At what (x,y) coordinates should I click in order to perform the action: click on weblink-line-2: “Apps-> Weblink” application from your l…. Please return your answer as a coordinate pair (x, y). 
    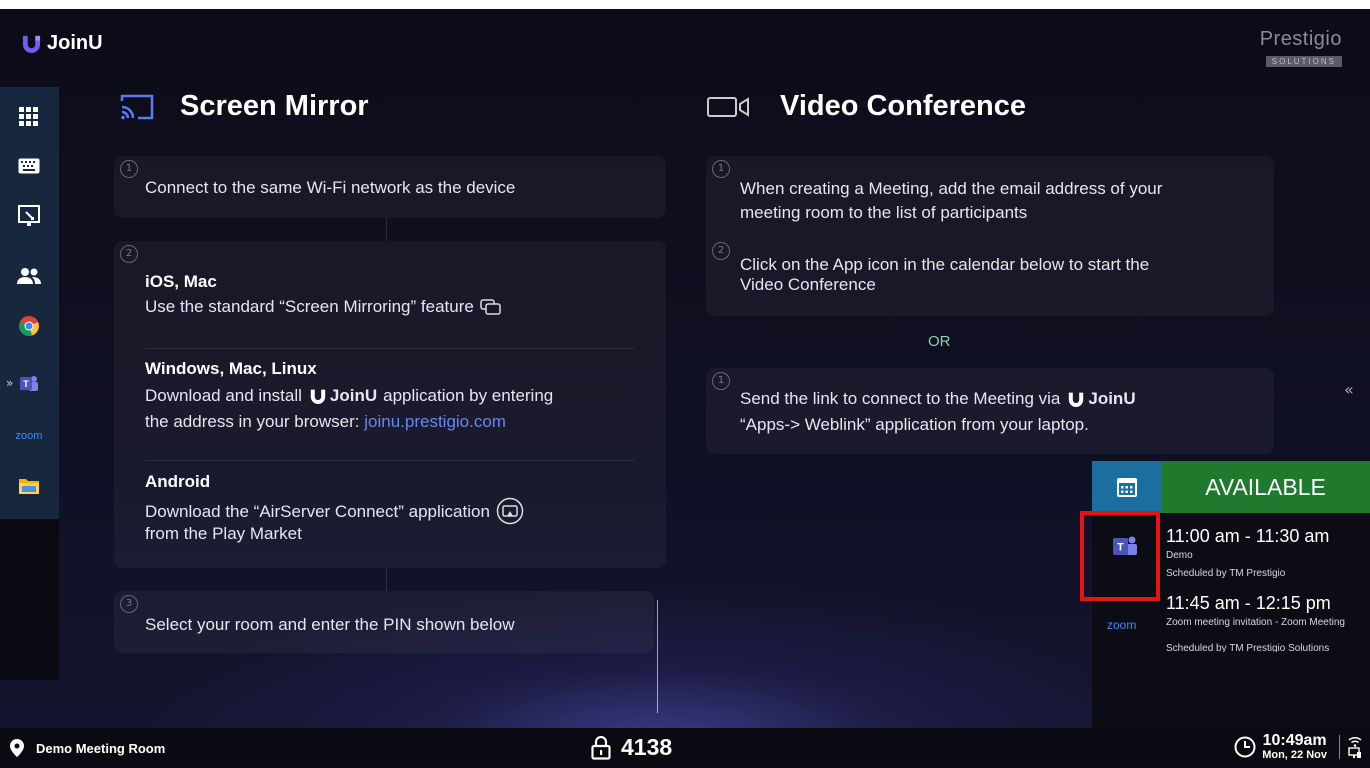
    Looking at the image, I should click on (914, 424).